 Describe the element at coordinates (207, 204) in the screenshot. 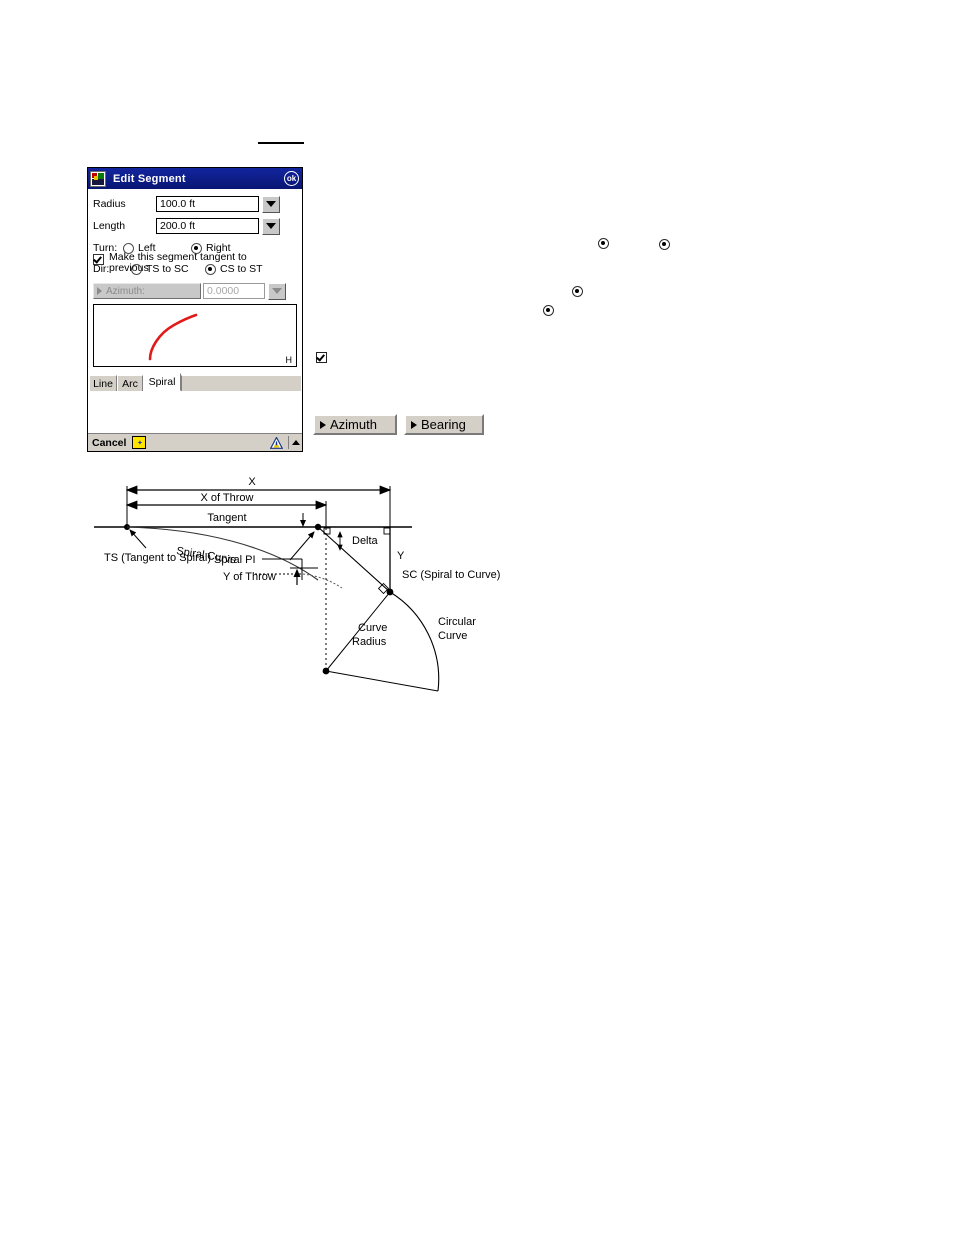

I see `radius-input: 100.0 ft` at that location.